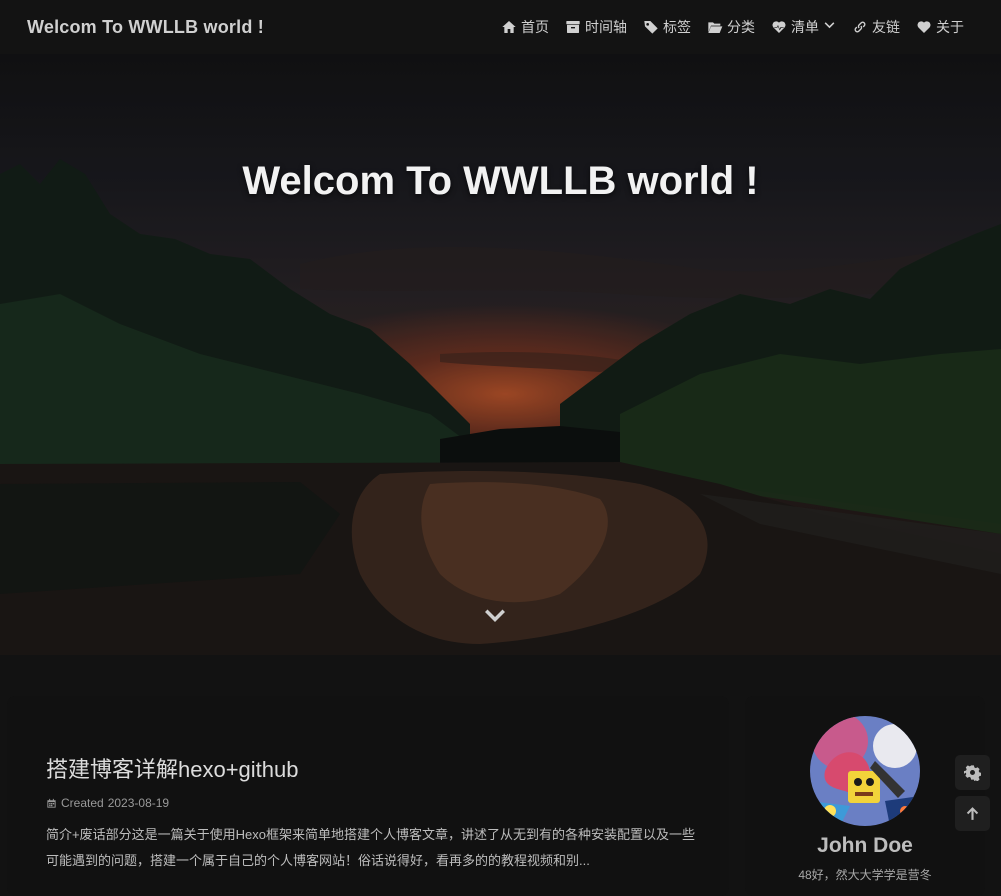  I want to click on avatar-image, so click(865, 771).